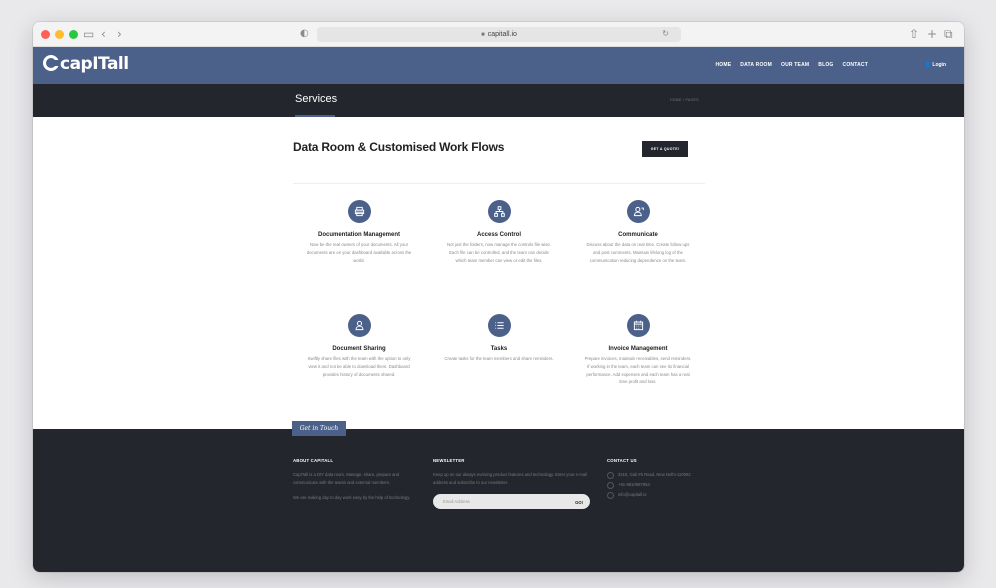 Image resolution: width=996 pixels, height=588 pixels. What do you see at coordinates (932, 34) in the screenshot?
I see `new-tab-icon: +` at bounding box center [932, 34].